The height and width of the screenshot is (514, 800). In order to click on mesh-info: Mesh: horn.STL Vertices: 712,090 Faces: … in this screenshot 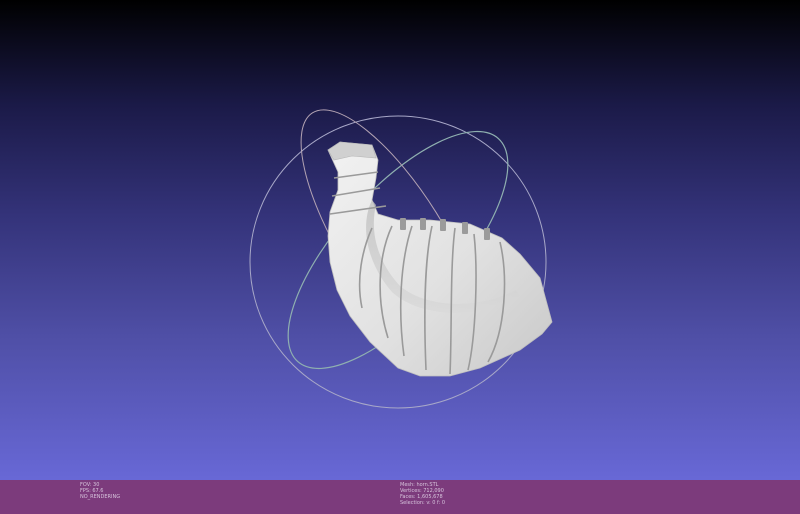, I will do `click(422, 494)`.